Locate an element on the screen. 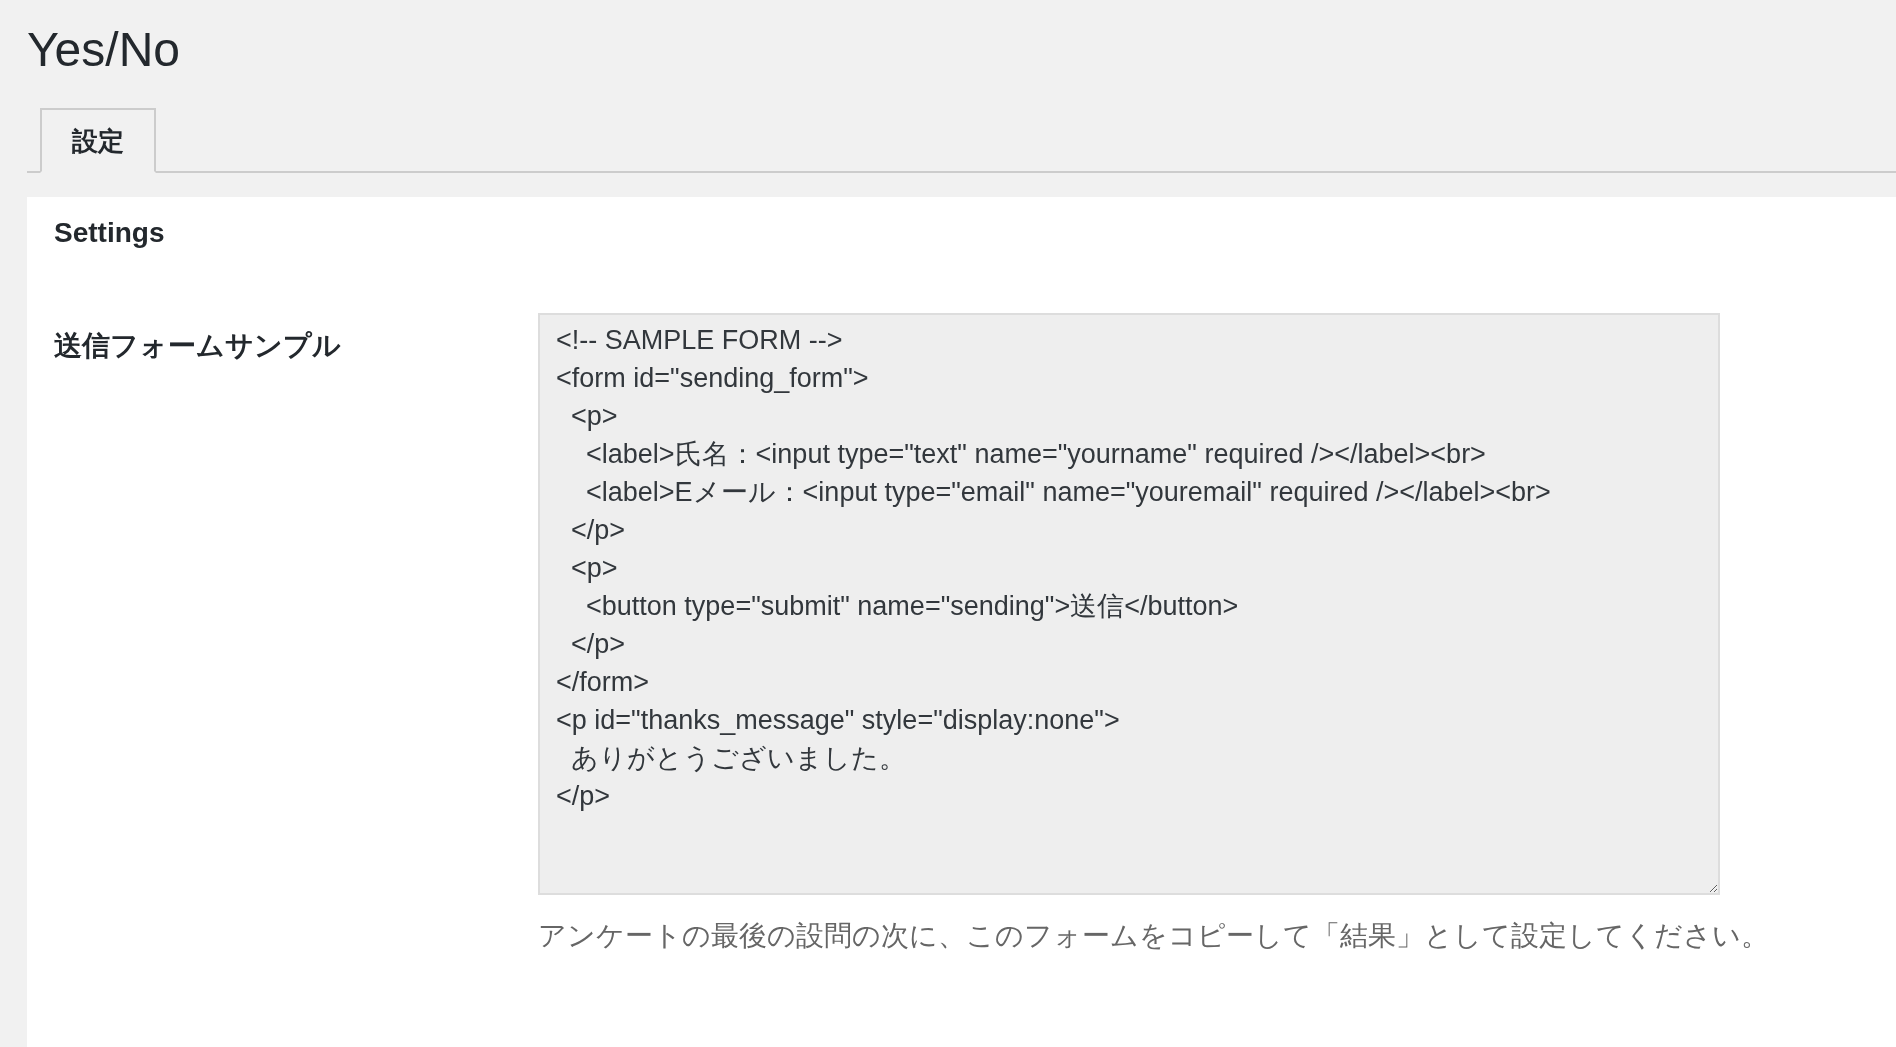 This screenshot has height=1047, width=1896. page-title: Yes/No is located at coordinates (104, 50).